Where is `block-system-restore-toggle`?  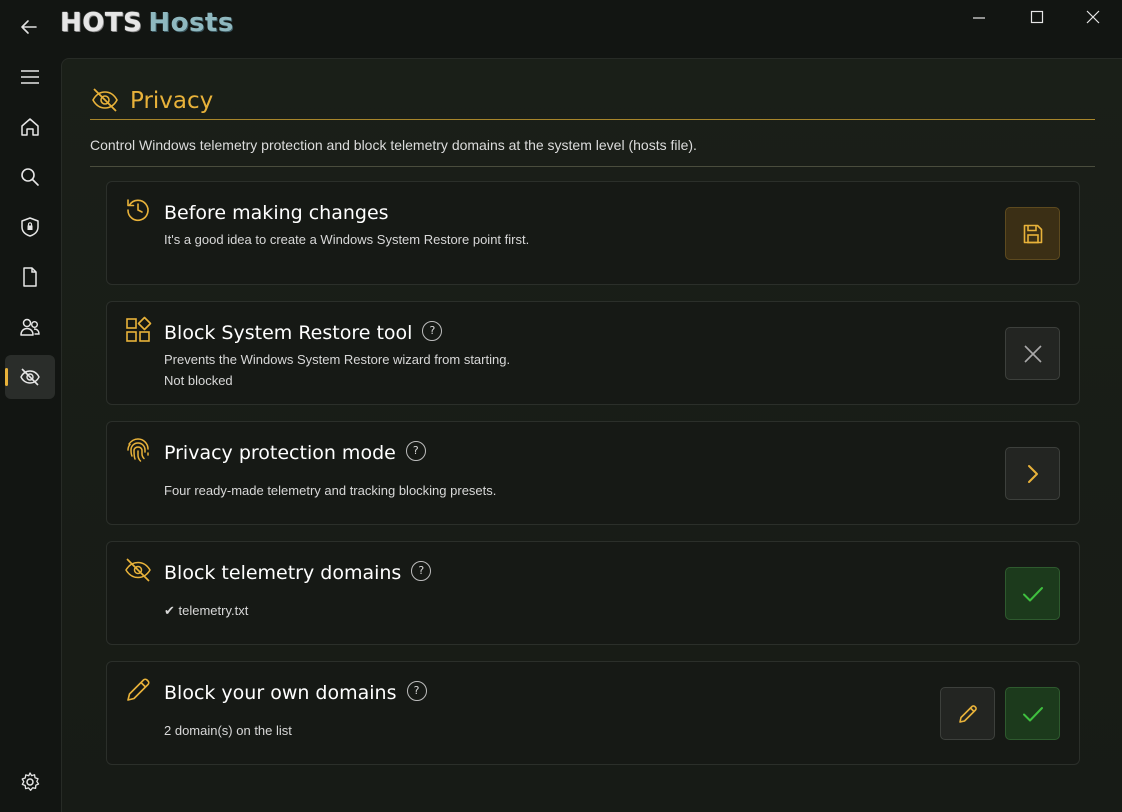 block-system-restore-toggle is located at coordinates (1032, 353).